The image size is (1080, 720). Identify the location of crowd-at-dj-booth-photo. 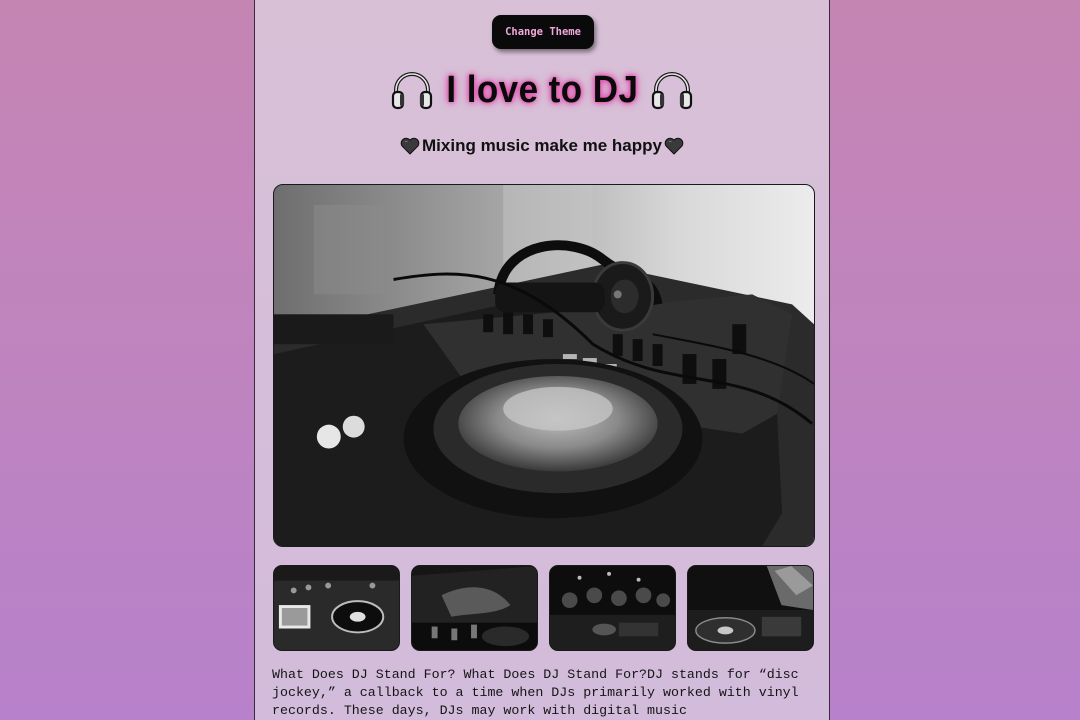
(612, 608).